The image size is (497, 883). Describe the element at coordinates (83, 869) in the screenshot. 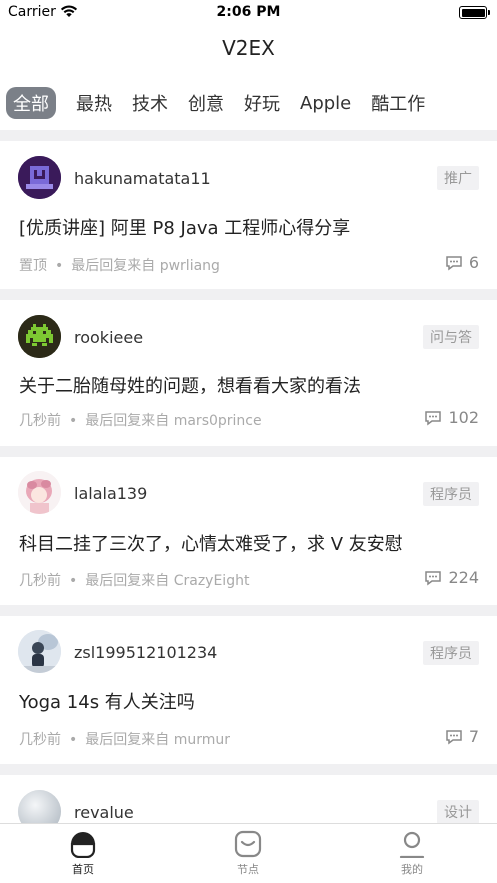

I see `tab-home-label: 首页` at that location.